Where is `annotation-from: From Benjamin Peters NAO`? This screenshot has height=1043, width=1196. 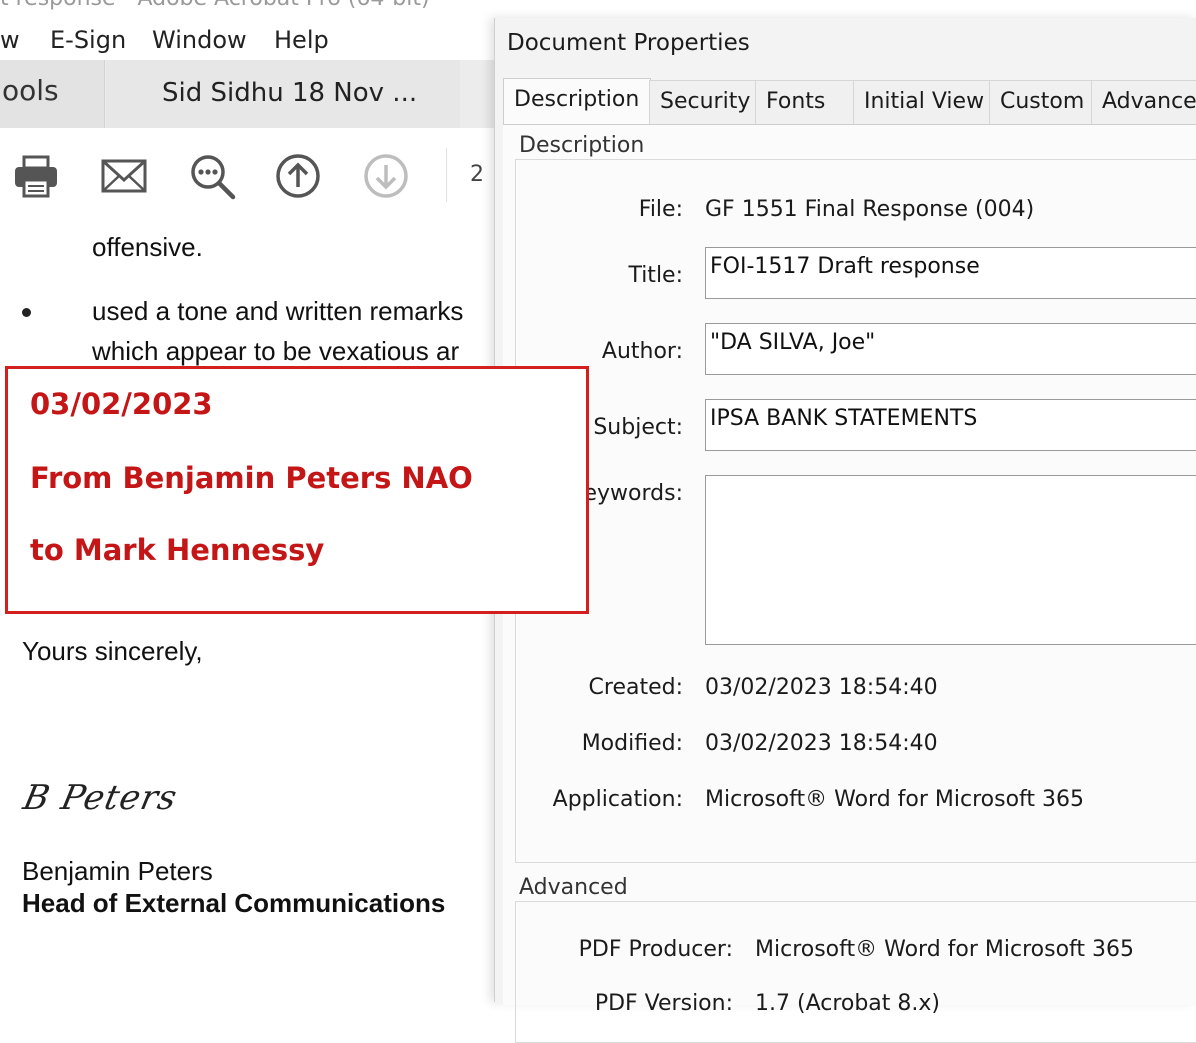 annotation-from: From Benjamin Peters NAO is located at coordinates (251, 478).